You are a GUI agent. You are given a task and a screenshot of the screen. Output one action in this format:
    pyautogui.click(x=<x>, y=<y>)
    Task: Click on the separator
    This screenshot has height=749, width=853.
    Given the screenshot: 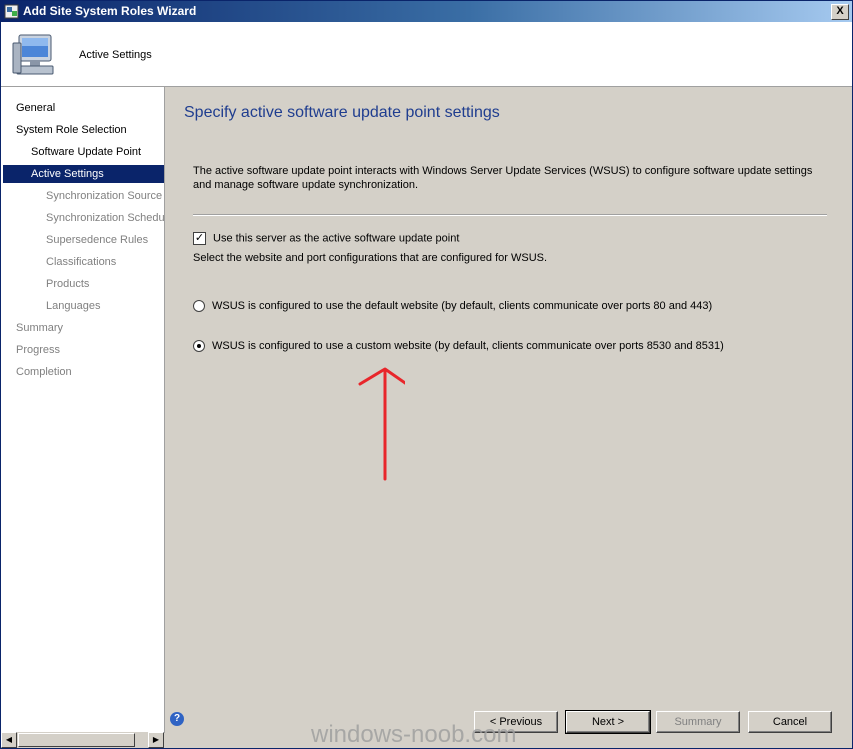 What is the action you would take?
    pyautogui.click(x=510, y=215)
    